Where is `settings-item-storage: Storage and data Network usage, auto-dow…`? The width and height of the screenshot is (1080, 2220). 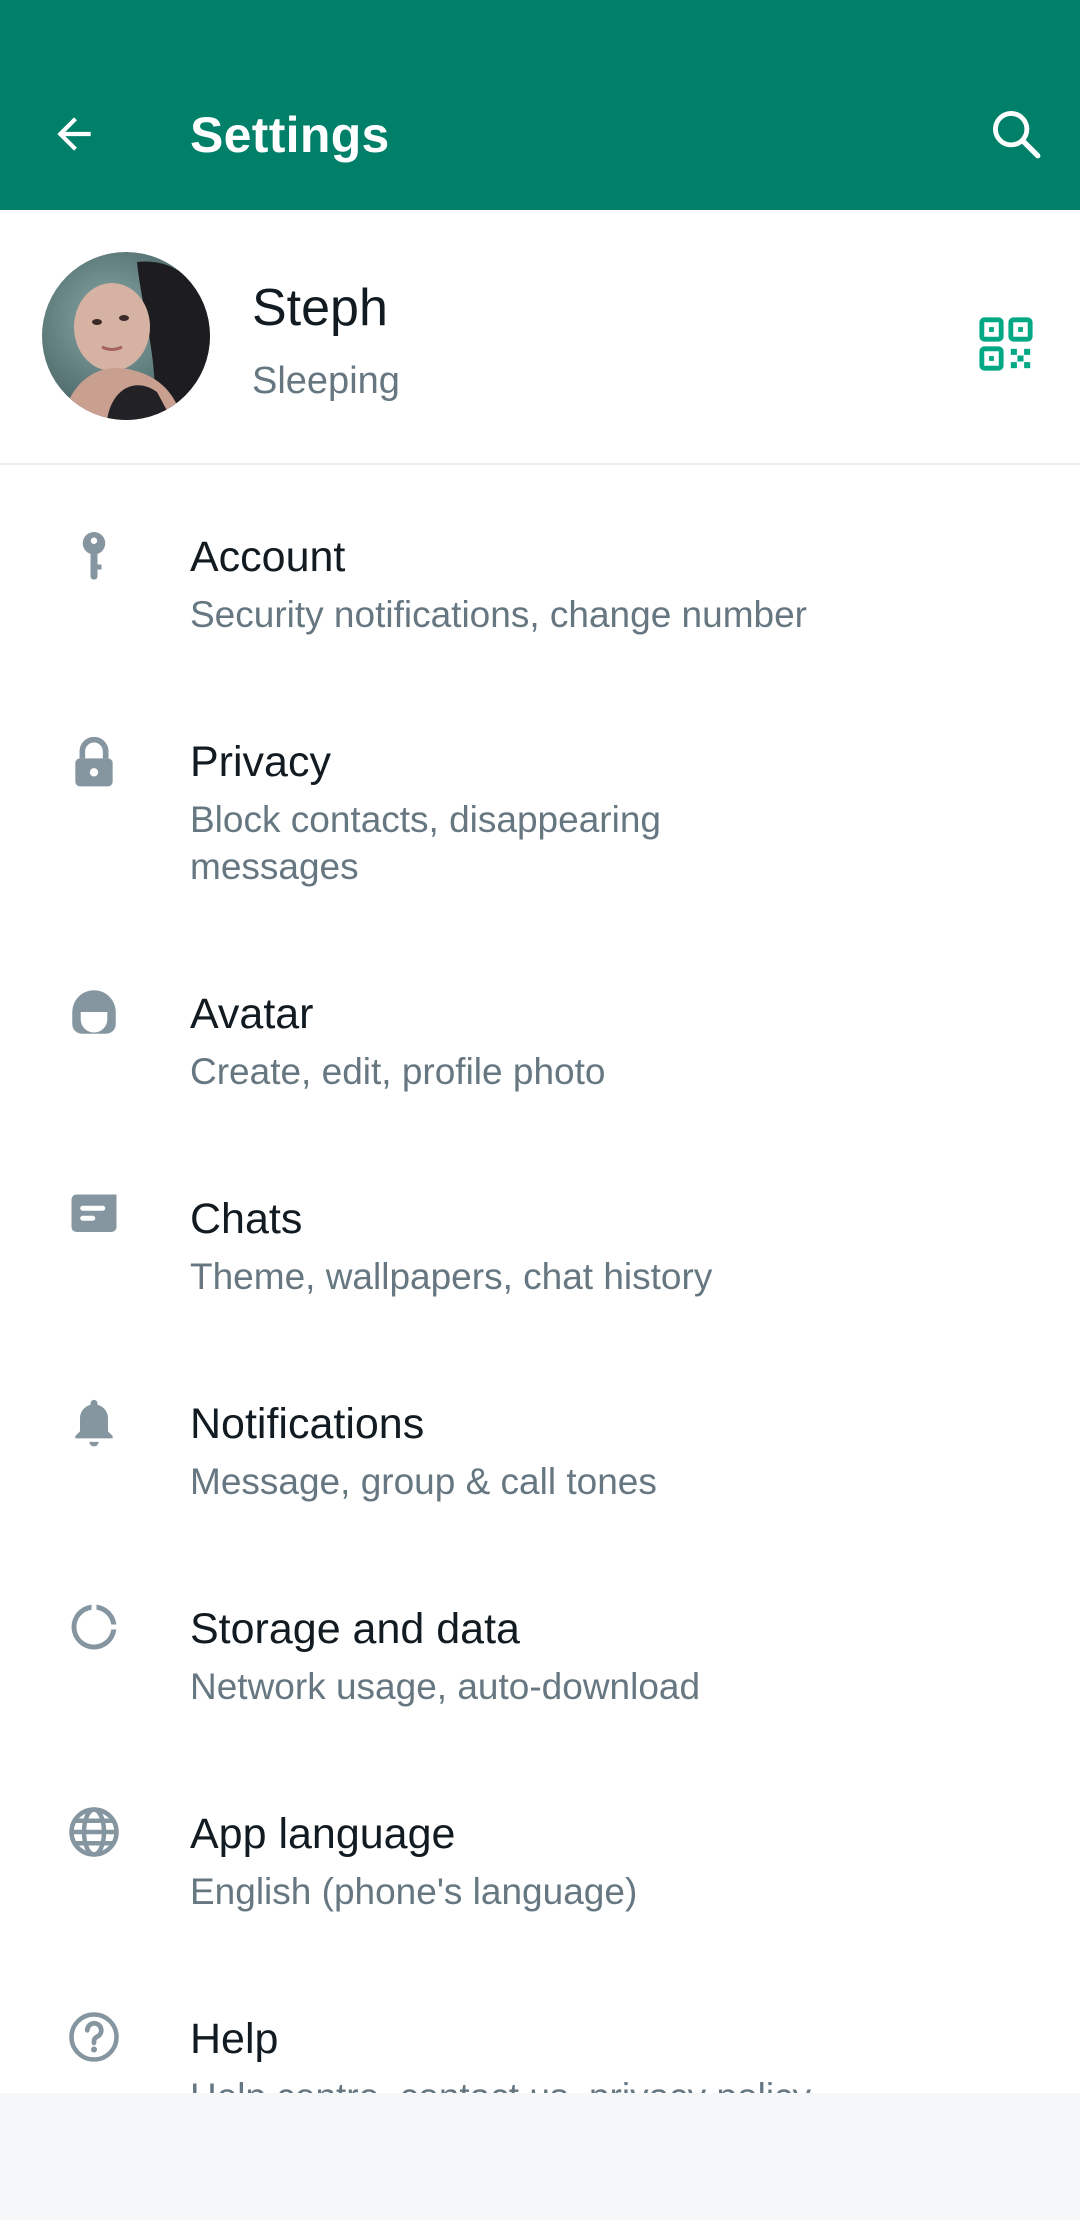
settings-item-storage: Storage and data Network usage, auto-dow… is located at coordinates (540, 1637).